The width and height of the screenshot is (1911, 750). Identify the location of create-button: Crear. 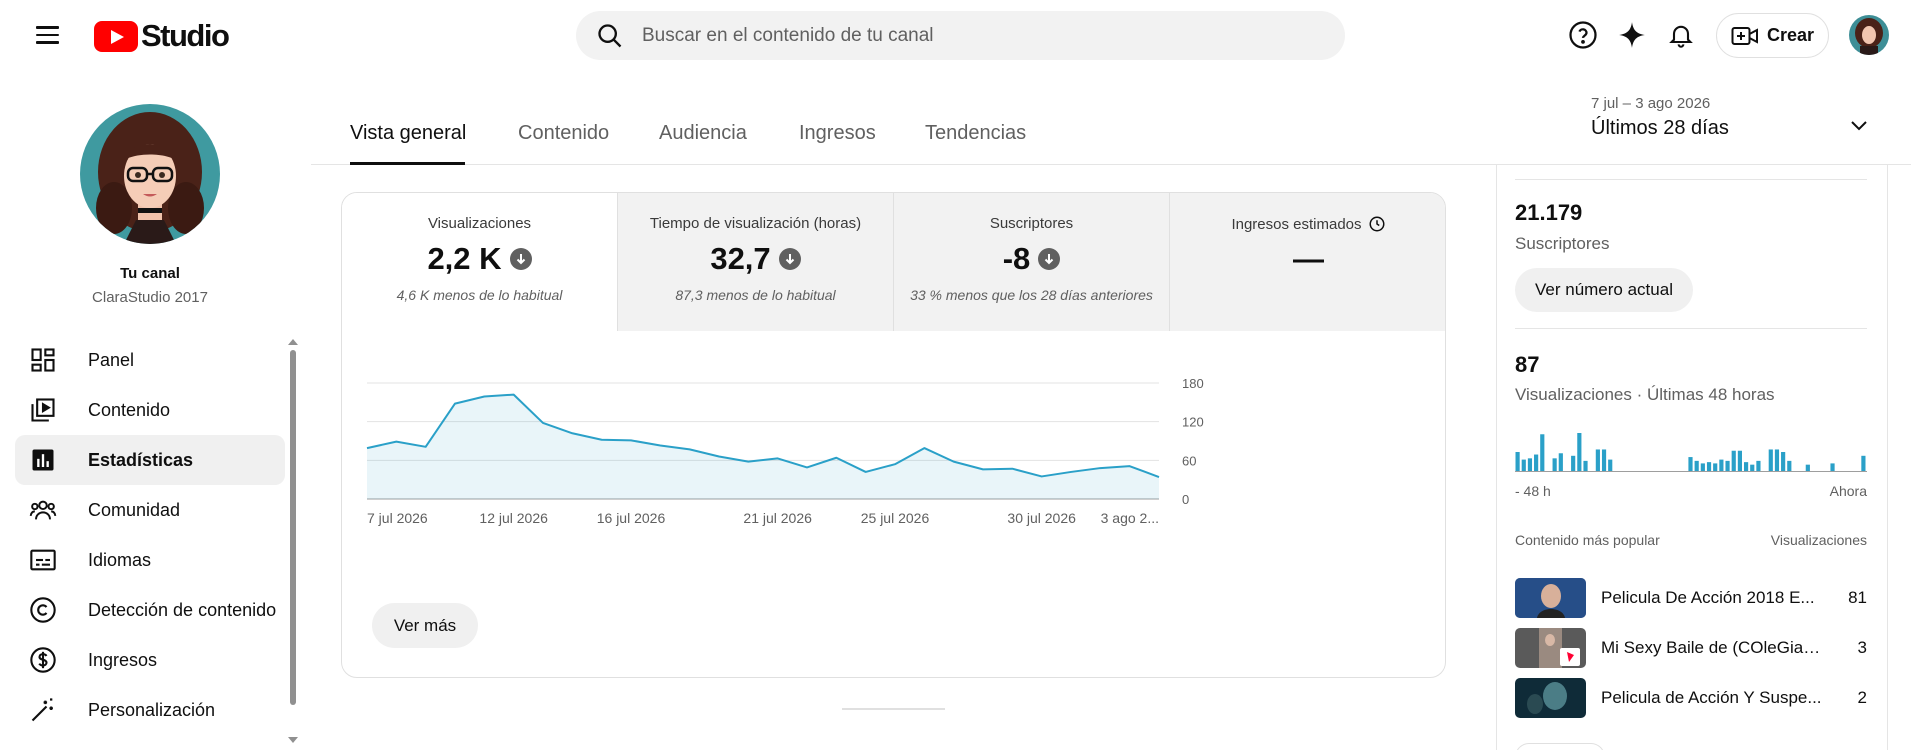
(1772, 35).